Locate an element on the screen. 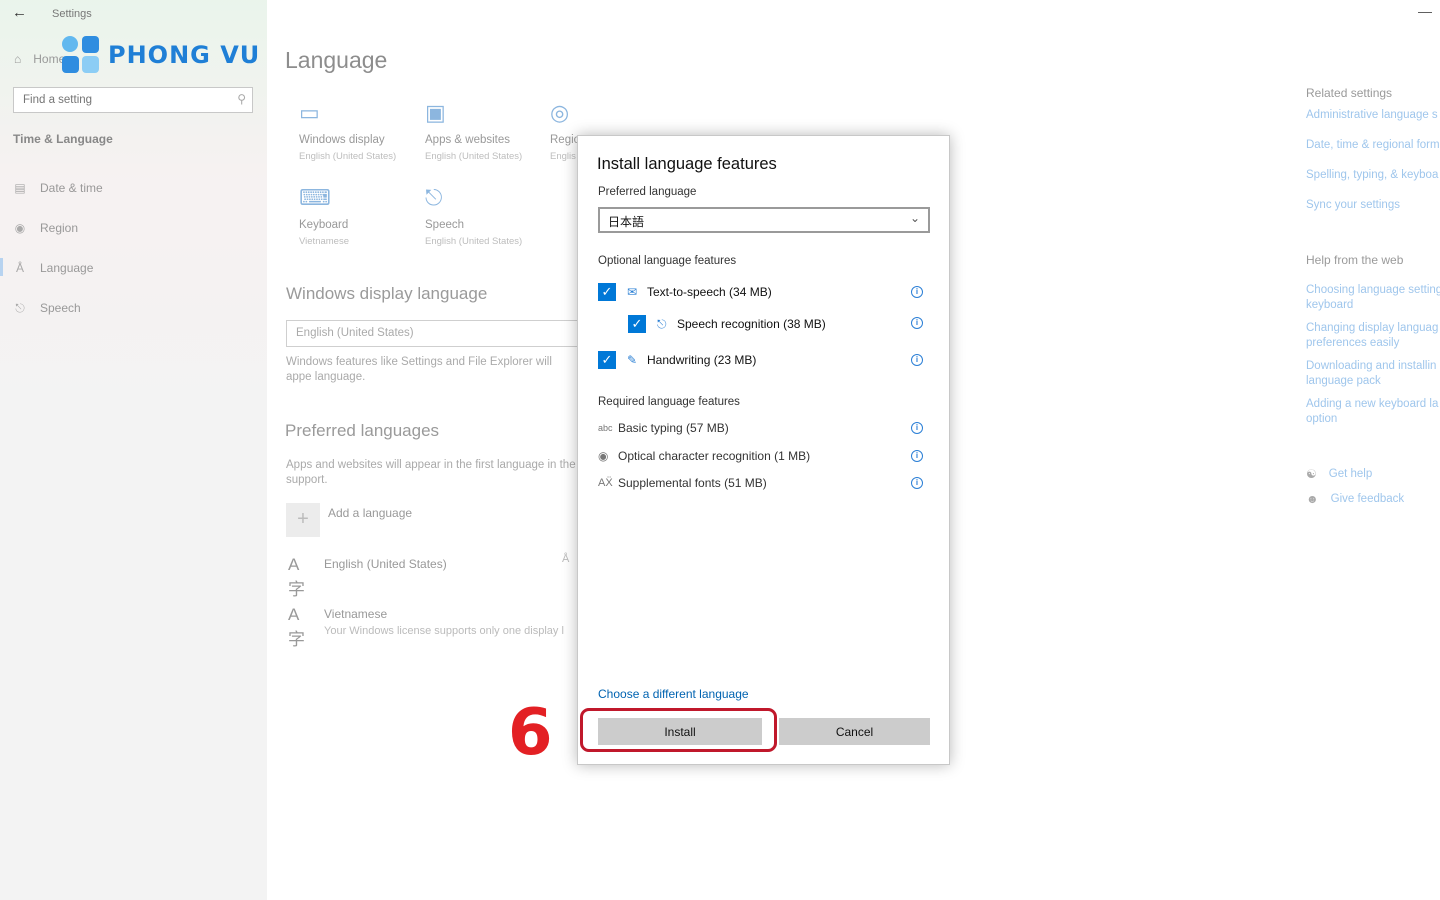 The height and width of the screenshot is (900, 1440). chevron-down-icon: ⌄ is located at coordinates (914, 218).